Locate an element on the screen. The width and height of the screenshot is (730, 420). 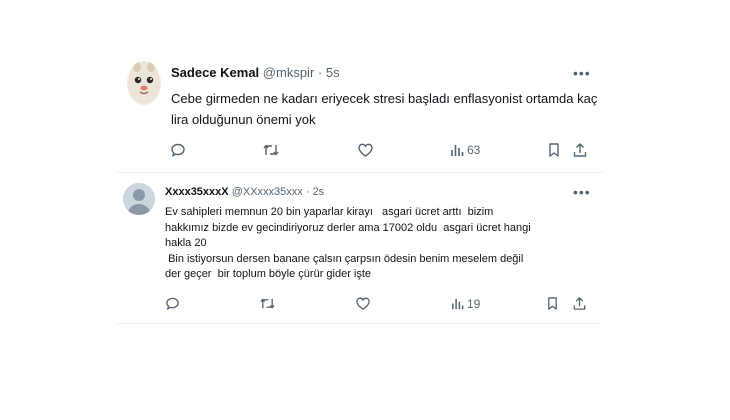
tweet-header: Xxxx35xxxX @XXxxx35xxx · 2s is located at coordinates (244, 192).